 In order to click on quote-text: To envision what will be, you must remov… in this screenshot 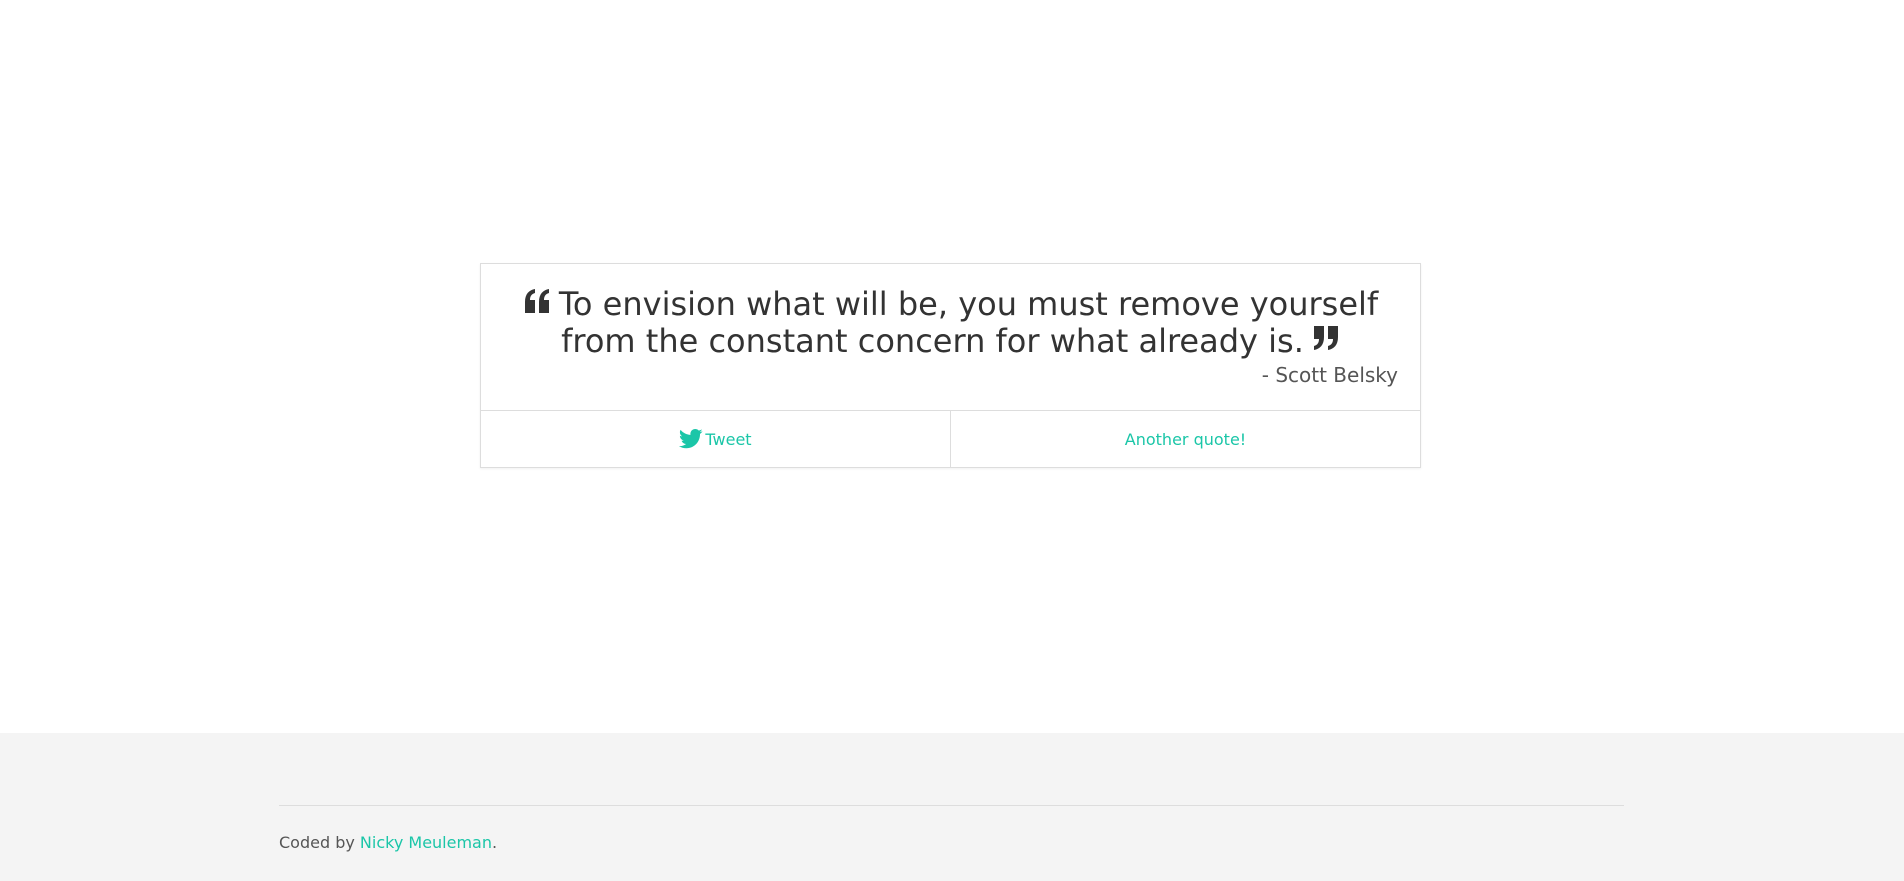, I will do `click(968, 322)`.